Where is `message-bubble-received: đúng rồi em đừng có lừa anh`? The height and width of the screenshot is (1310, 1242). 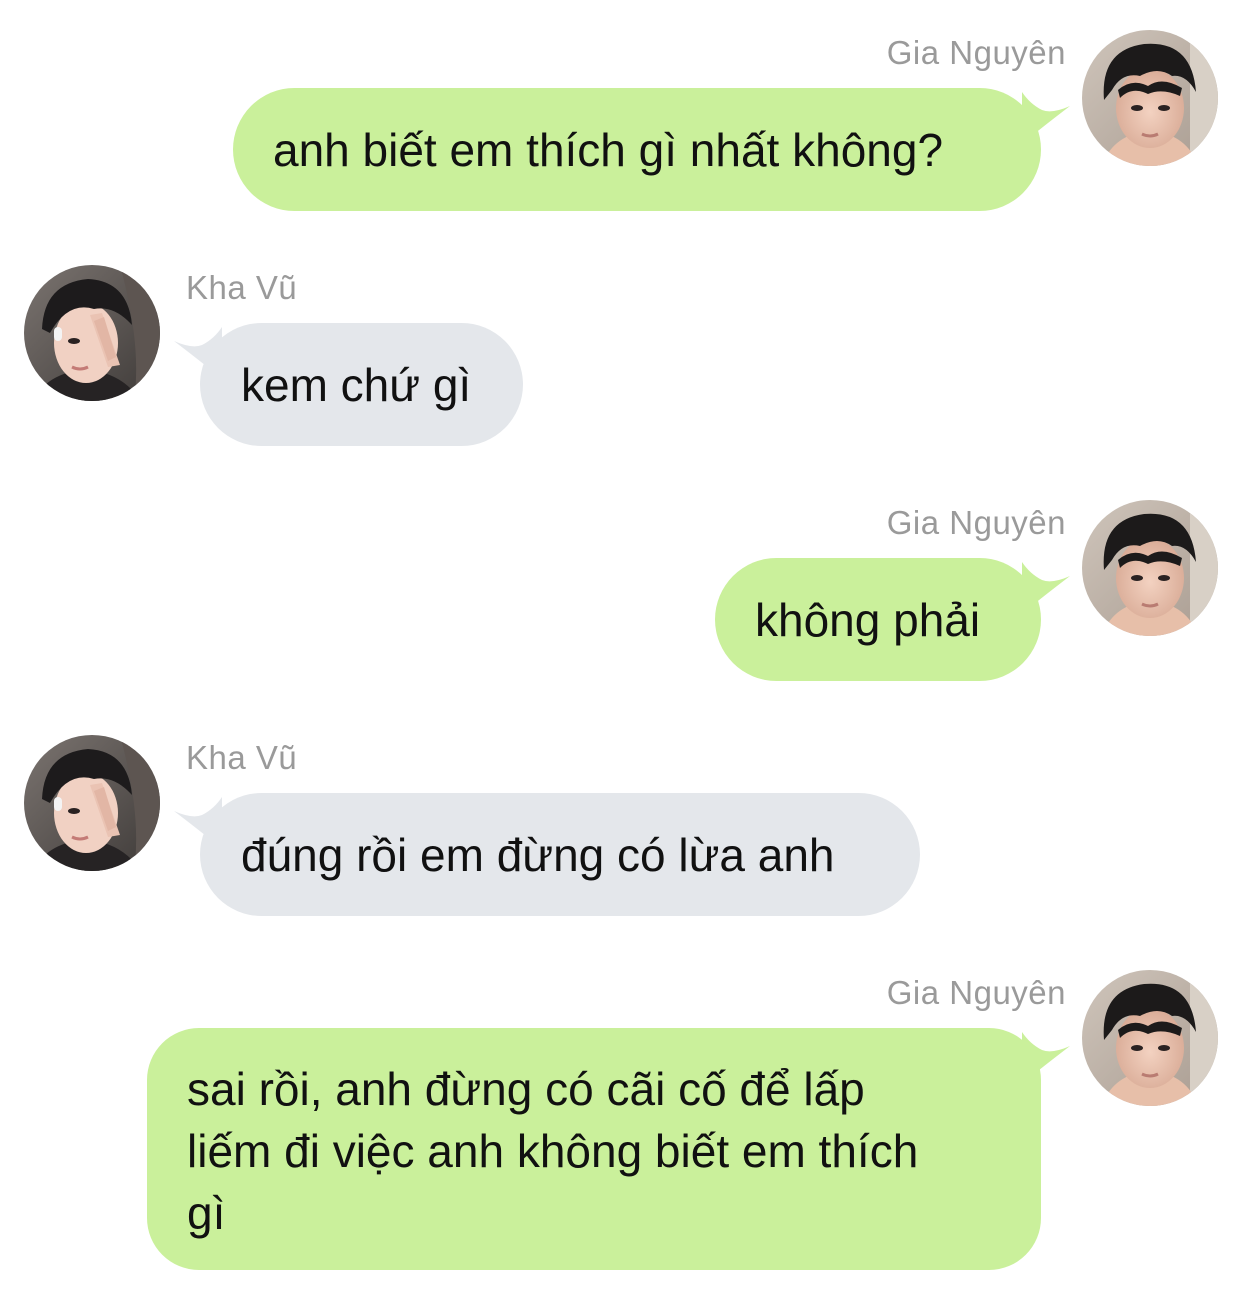 message-bubble-received: đúng rồi em đừng có lừa anh is located at coordinates (560, 854).